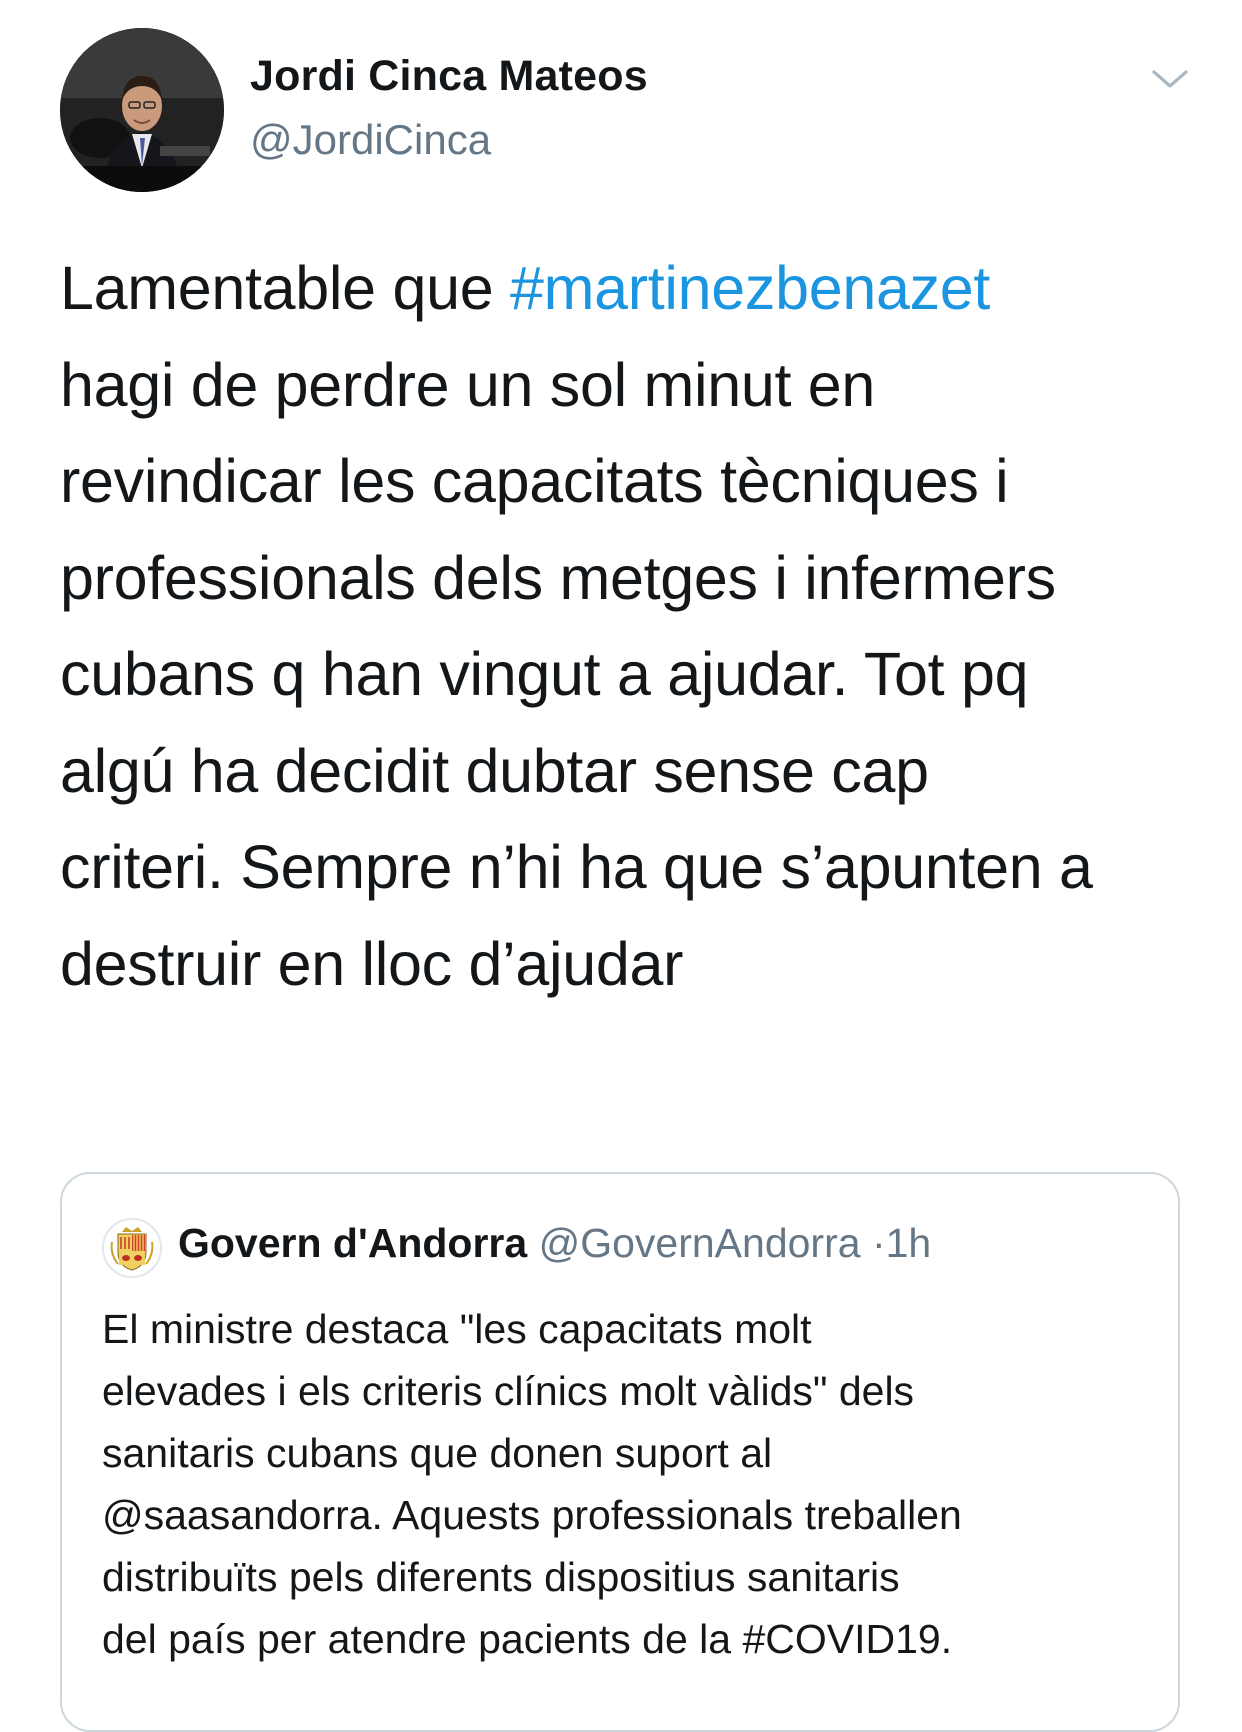 The image size is (1242, 1732). I want to click on chevron-down-icon, so click(1170, 79).